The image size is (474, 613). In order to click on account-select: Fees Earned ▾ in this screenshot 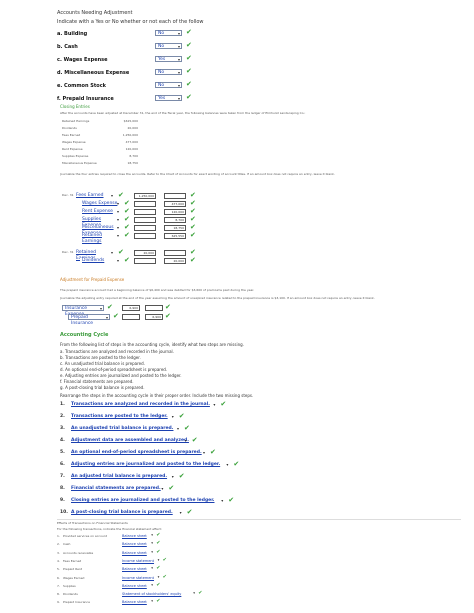, I will do `click(94, 196)`.